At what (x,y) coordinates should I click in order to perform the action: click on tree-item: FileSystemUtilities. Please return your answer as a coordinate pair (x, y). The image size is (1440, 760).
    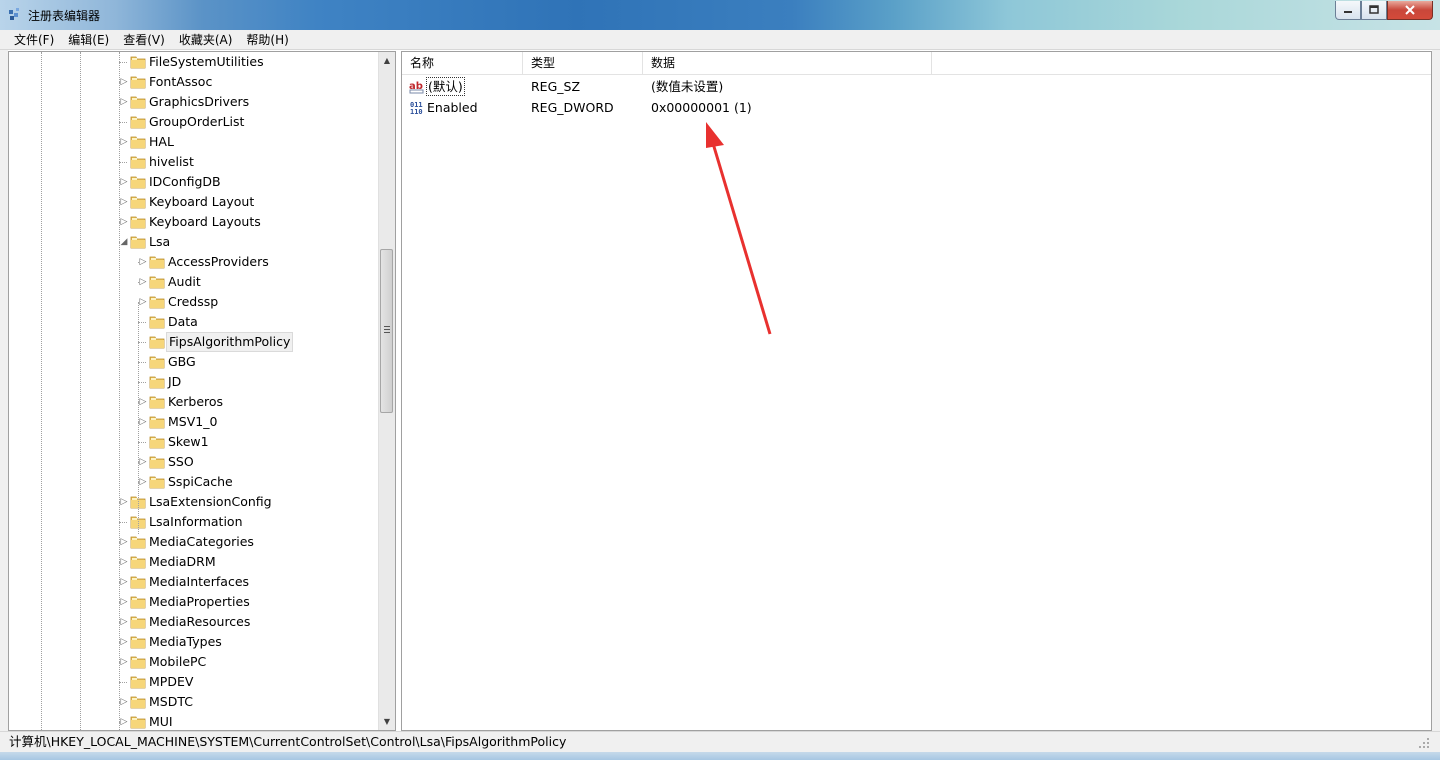
    Looking at the image, I should click on (195, 62).